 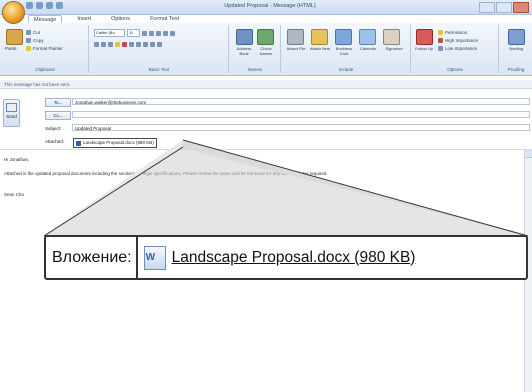 I want to click on word-document-icon, so click(x=154, y=257).